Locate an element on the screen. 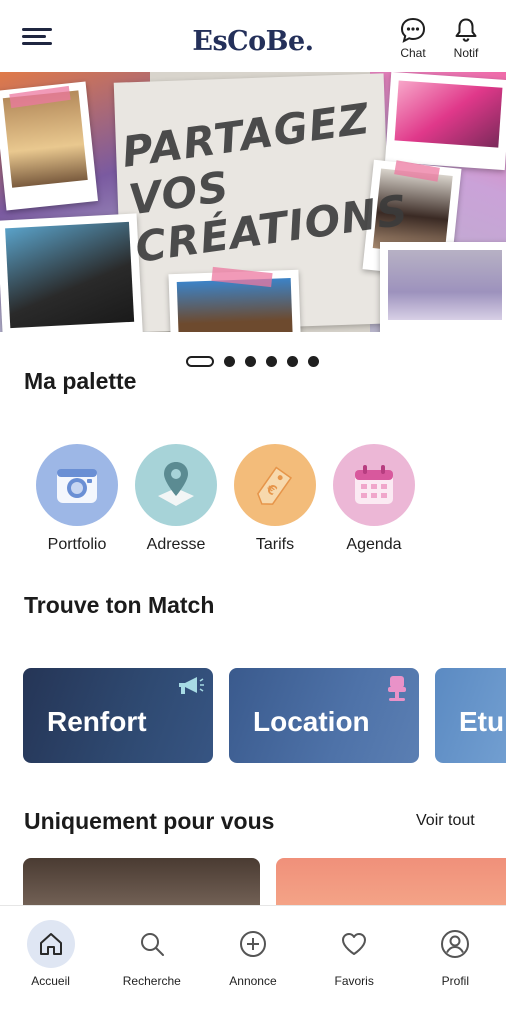 This screenshot has width=506, height=1024. palette-item-adresse: Adresse is located at coordinates (176, 499).